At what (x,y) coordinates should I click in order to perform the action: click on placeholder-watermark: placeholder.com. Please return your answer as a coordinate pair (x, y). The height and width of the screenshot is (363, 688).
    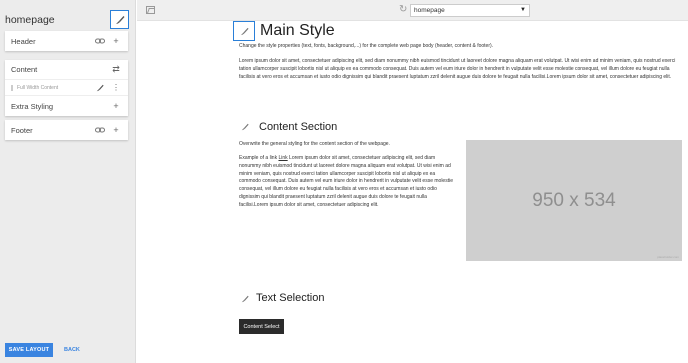
    Looking at the image, I should click on (668, 257).